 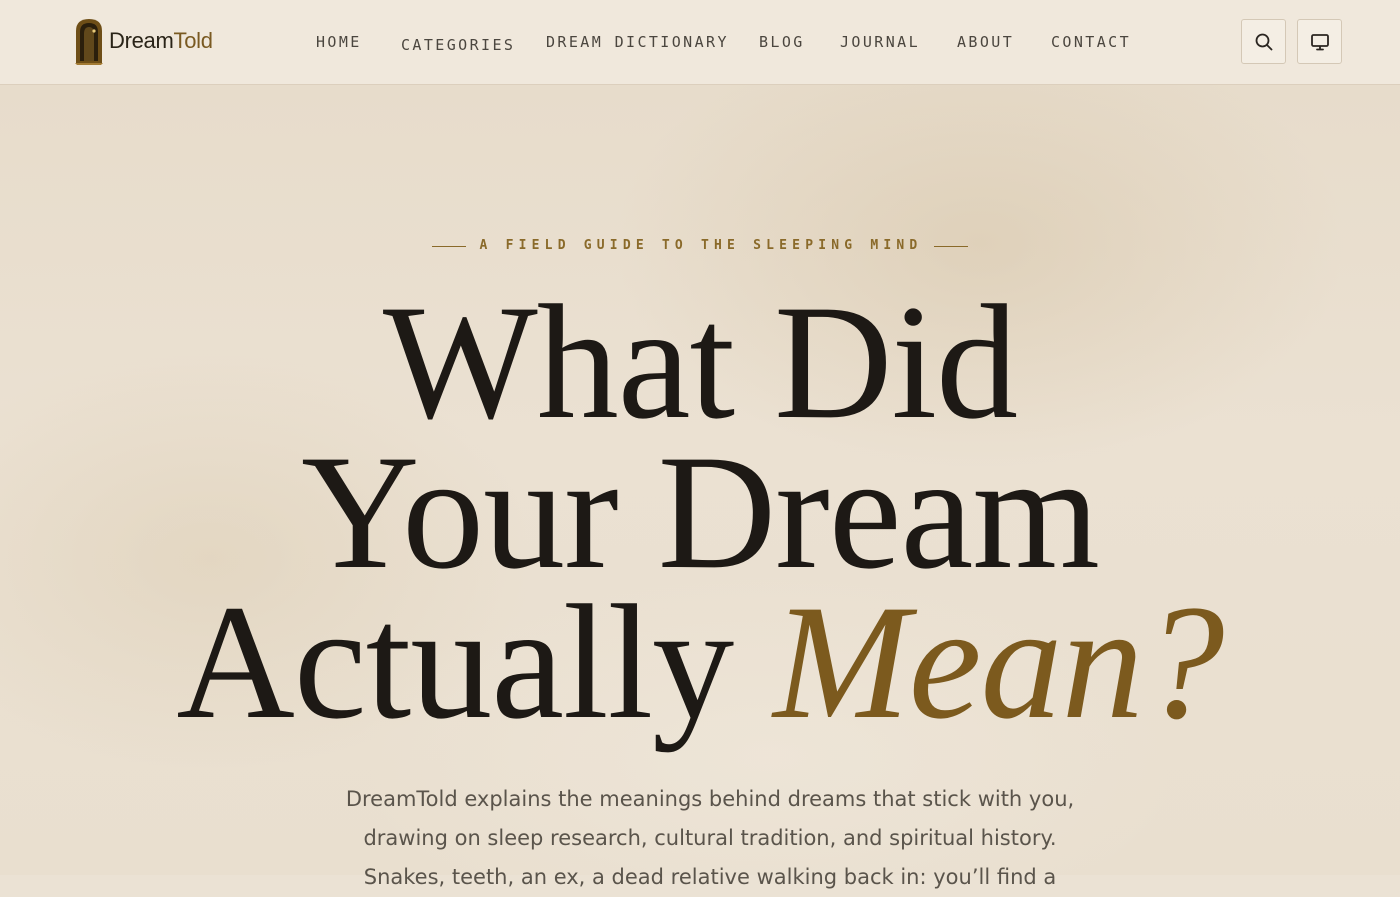 What do you see at coordinates (998, 662) in the screenshot?
I see `headline-accent: Mean?` at bounding box center [998, 662].